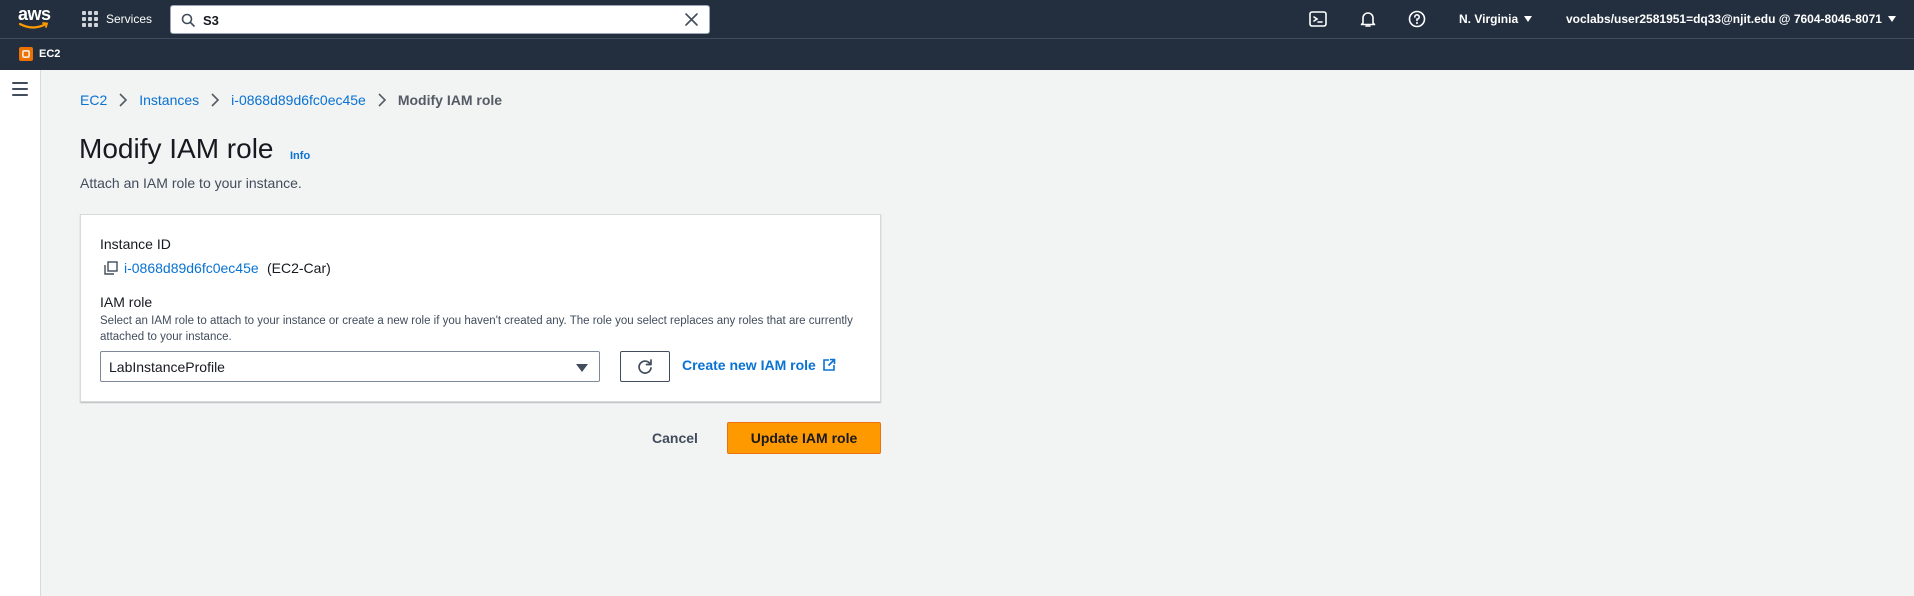 Image resolution: width=1914 pixels, height=596 pixels. Describe the element at coordinates (749, 365) in the screenshot. I see `create-new-iam-role-label: Create new IAM role` at that location.